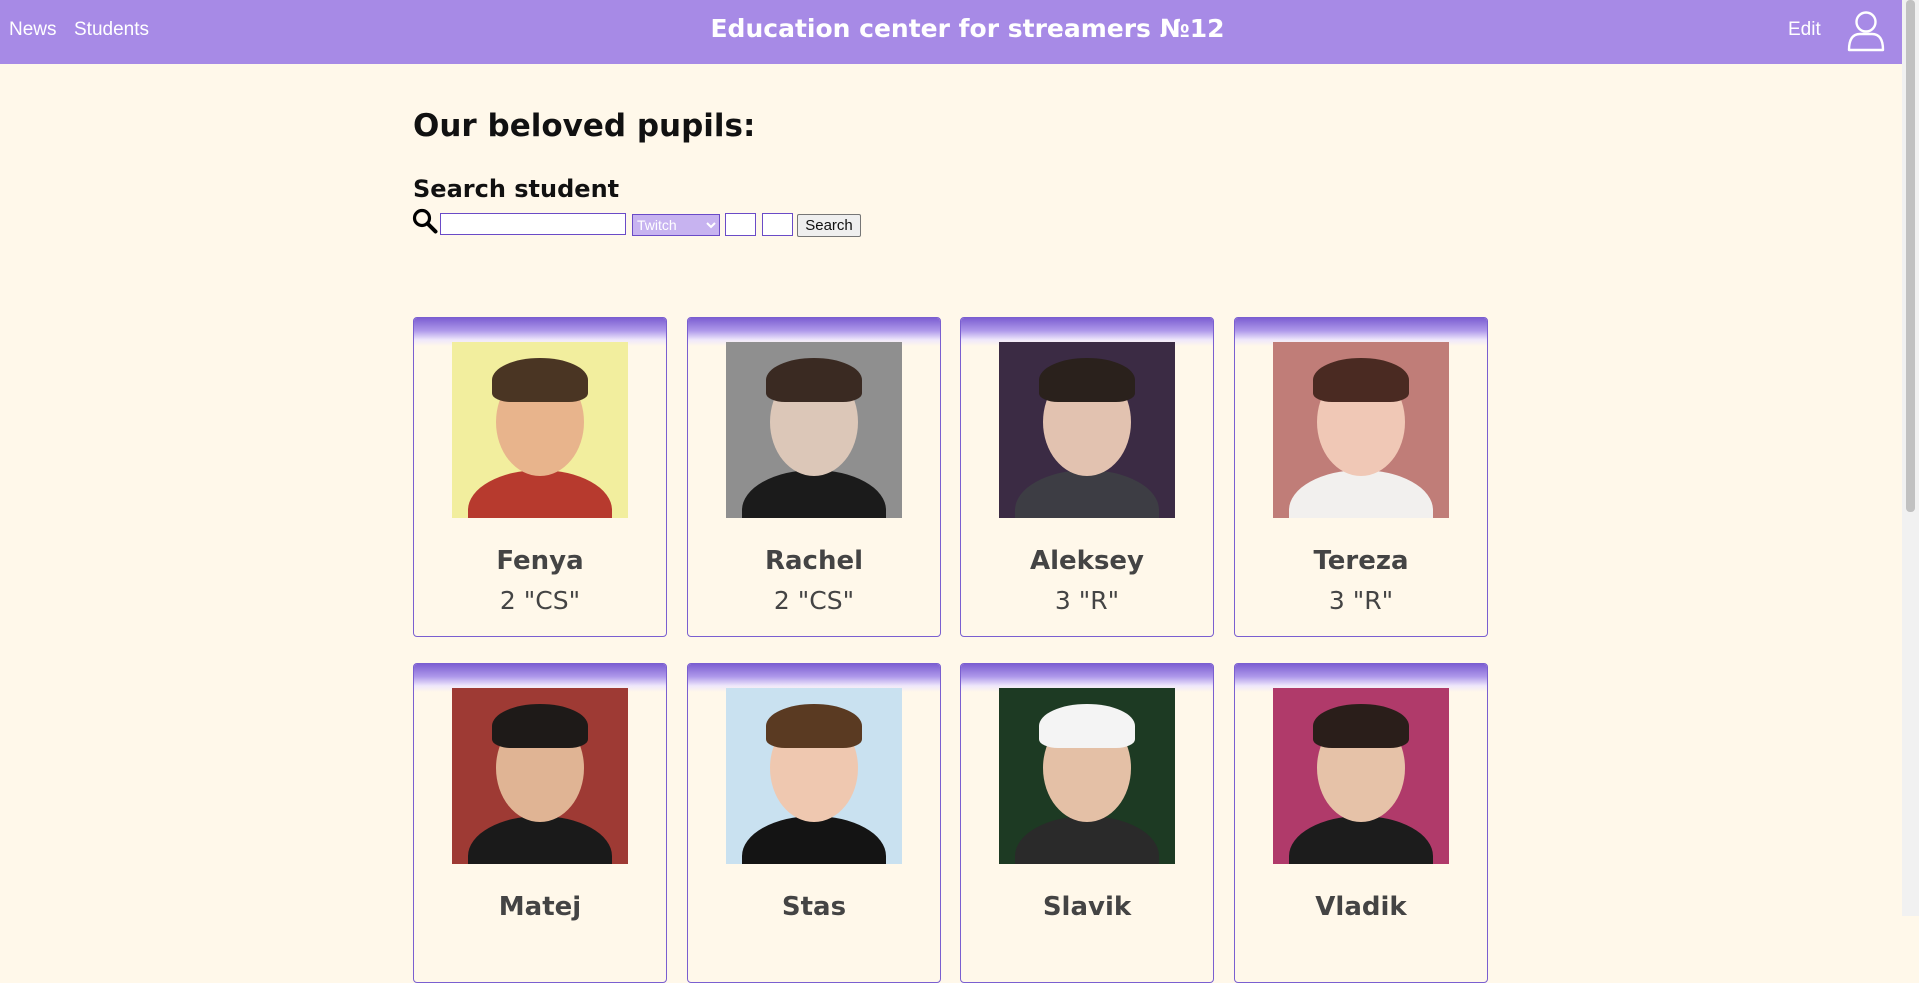 Image resolution: width=1919 pixels, height=983 pixels. Describe the element at coordinates (829, 225) in the screenshot. I see `search-button: Search` at that location.